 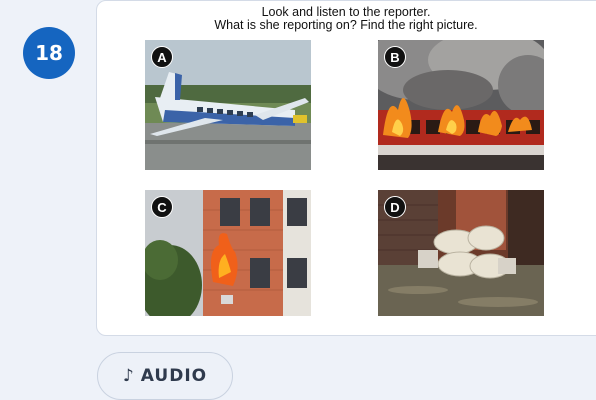 What do you see at coordinates (228, 105) in the screenshot?
I see `picture-a-plane-crash: A` at bounding box center [228, 105].